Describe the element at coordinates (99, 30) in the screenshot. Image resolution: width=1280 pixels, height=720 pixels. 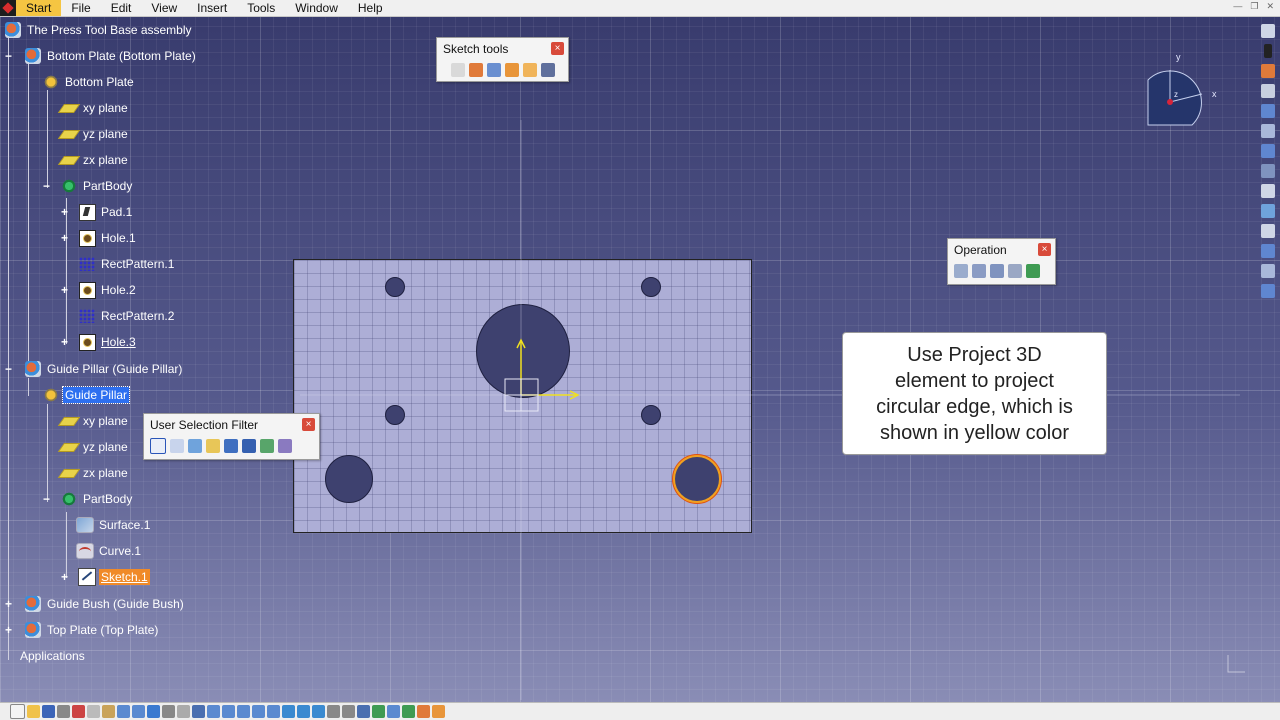
I see `tree-node-root: The Press Tool Base assembly` at that location.